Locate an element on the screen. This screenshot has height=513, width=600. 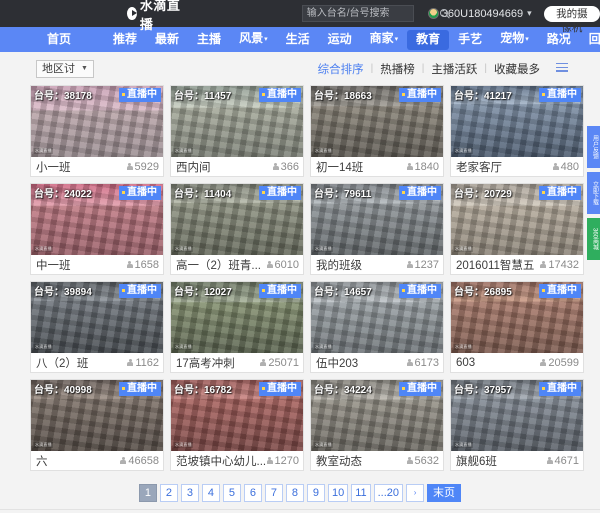
stream-card: 台号：11404 直播中 水滴直播 高一（2）班青... 6010 is located at coordinates (237, 229).